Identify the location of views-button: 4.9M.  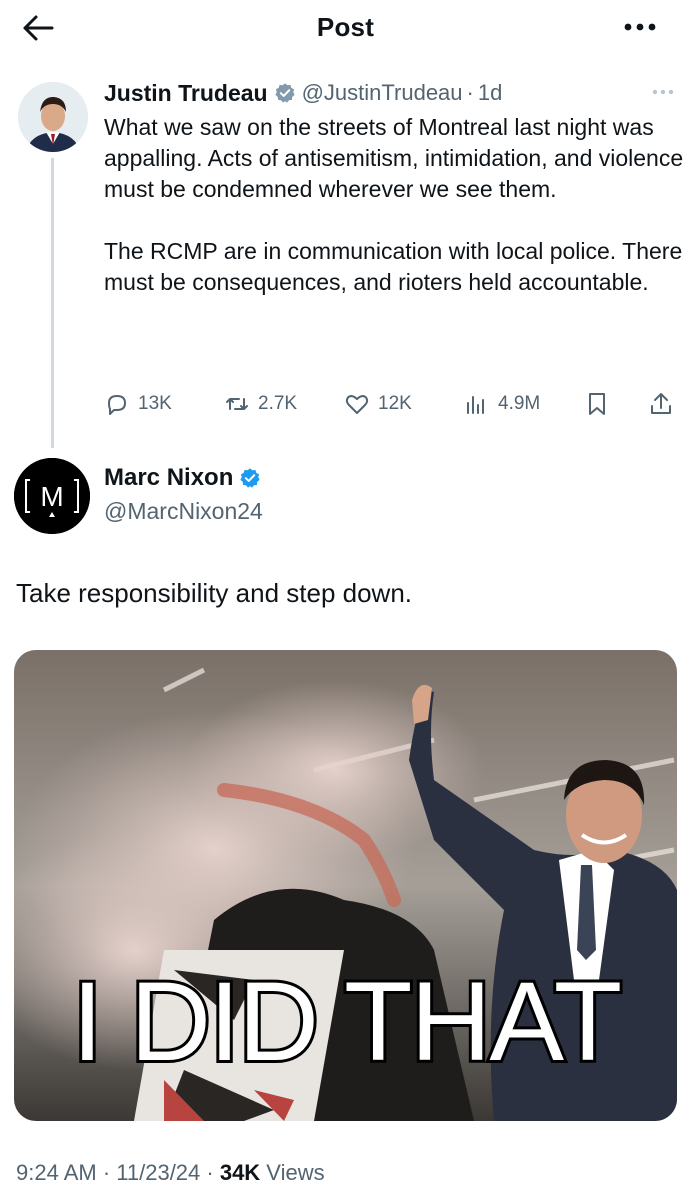
(502, 404).